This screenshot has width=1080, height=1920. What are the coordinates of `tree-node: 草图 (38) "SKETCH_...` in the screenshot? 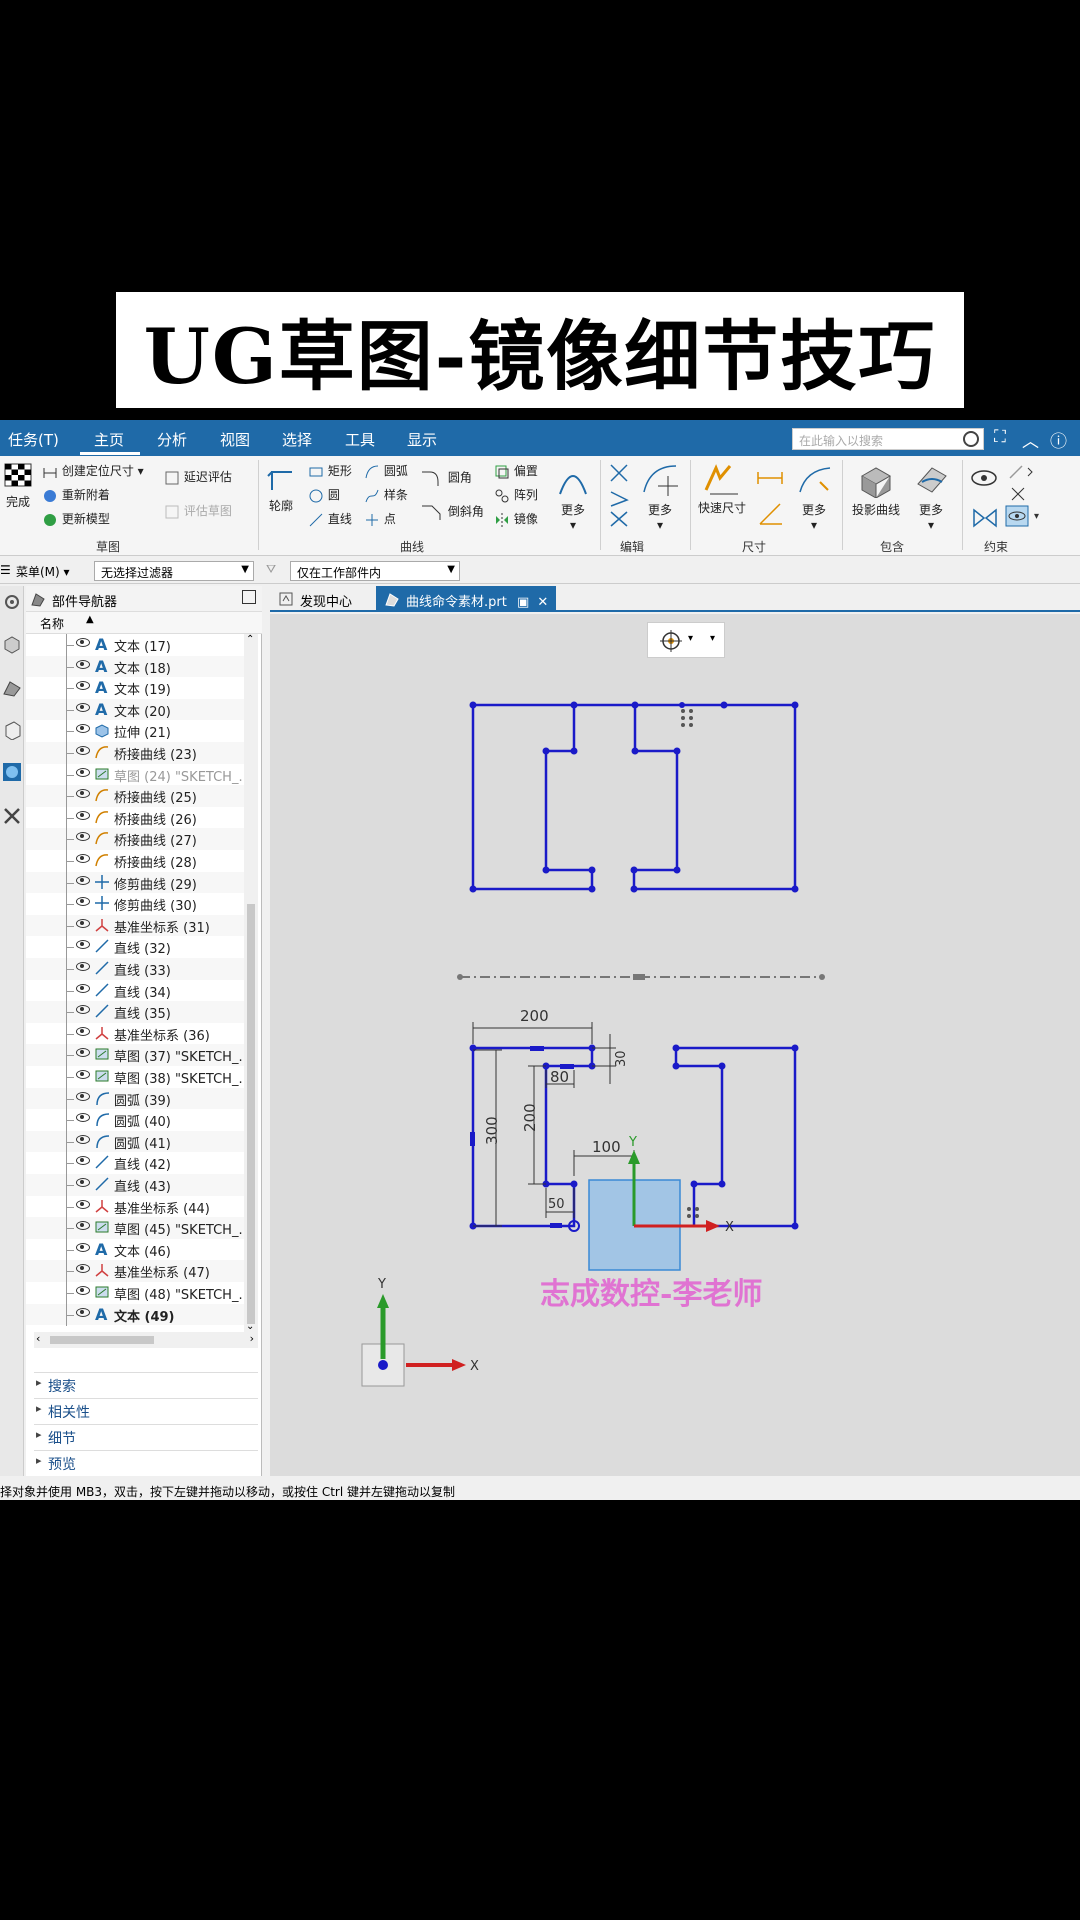 It's located at (135, 1077).